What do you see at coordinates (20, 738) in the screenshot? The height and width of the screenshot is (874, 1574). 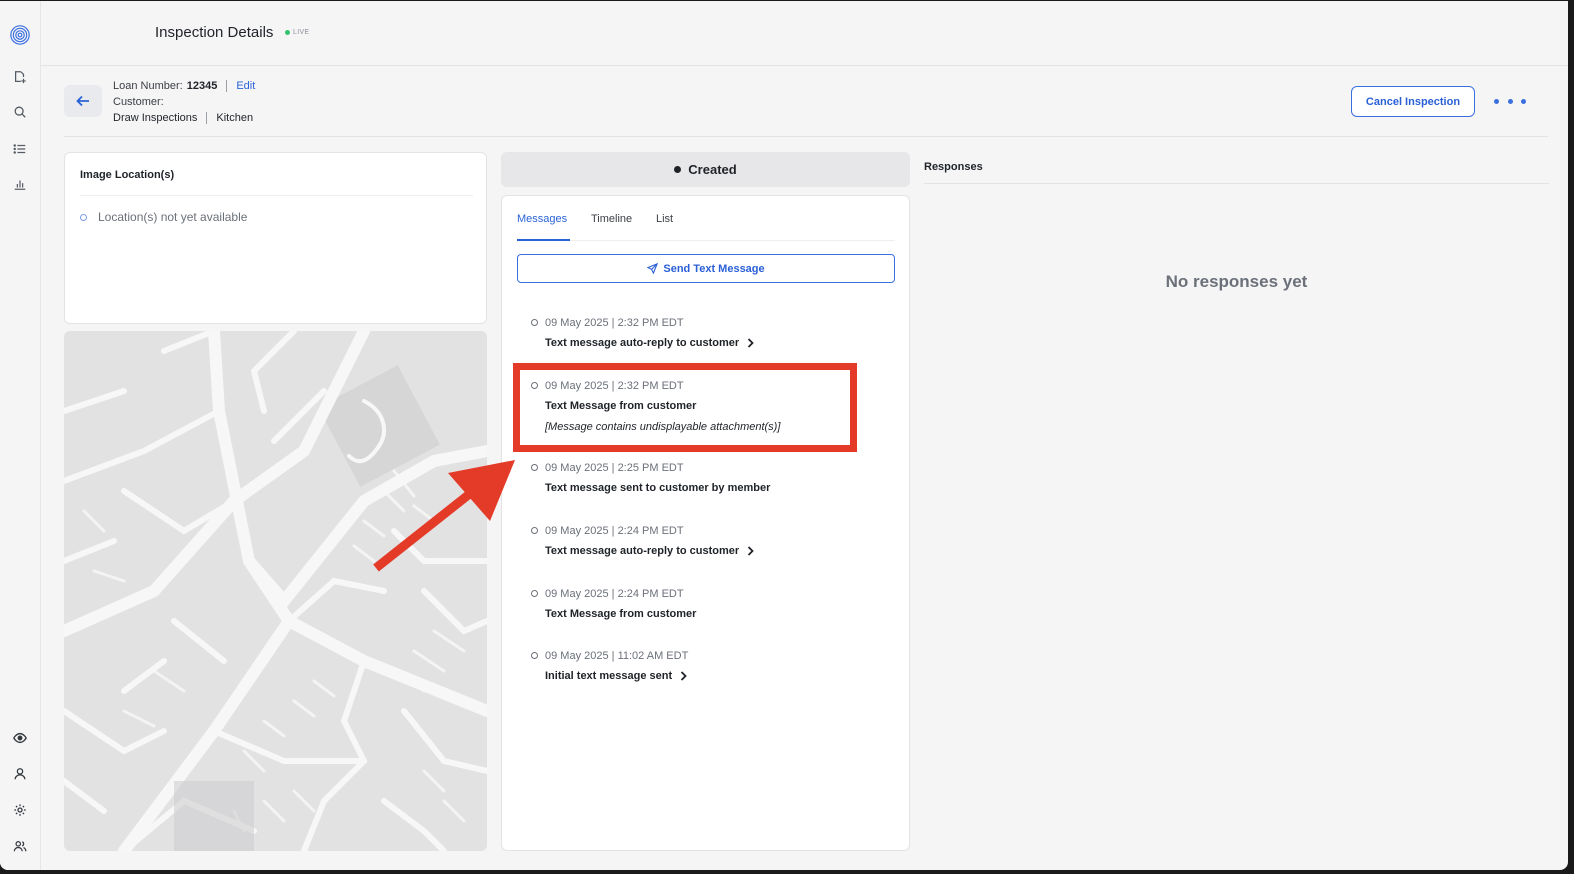 I see `eye-icon` at bounding box center [20, 738].